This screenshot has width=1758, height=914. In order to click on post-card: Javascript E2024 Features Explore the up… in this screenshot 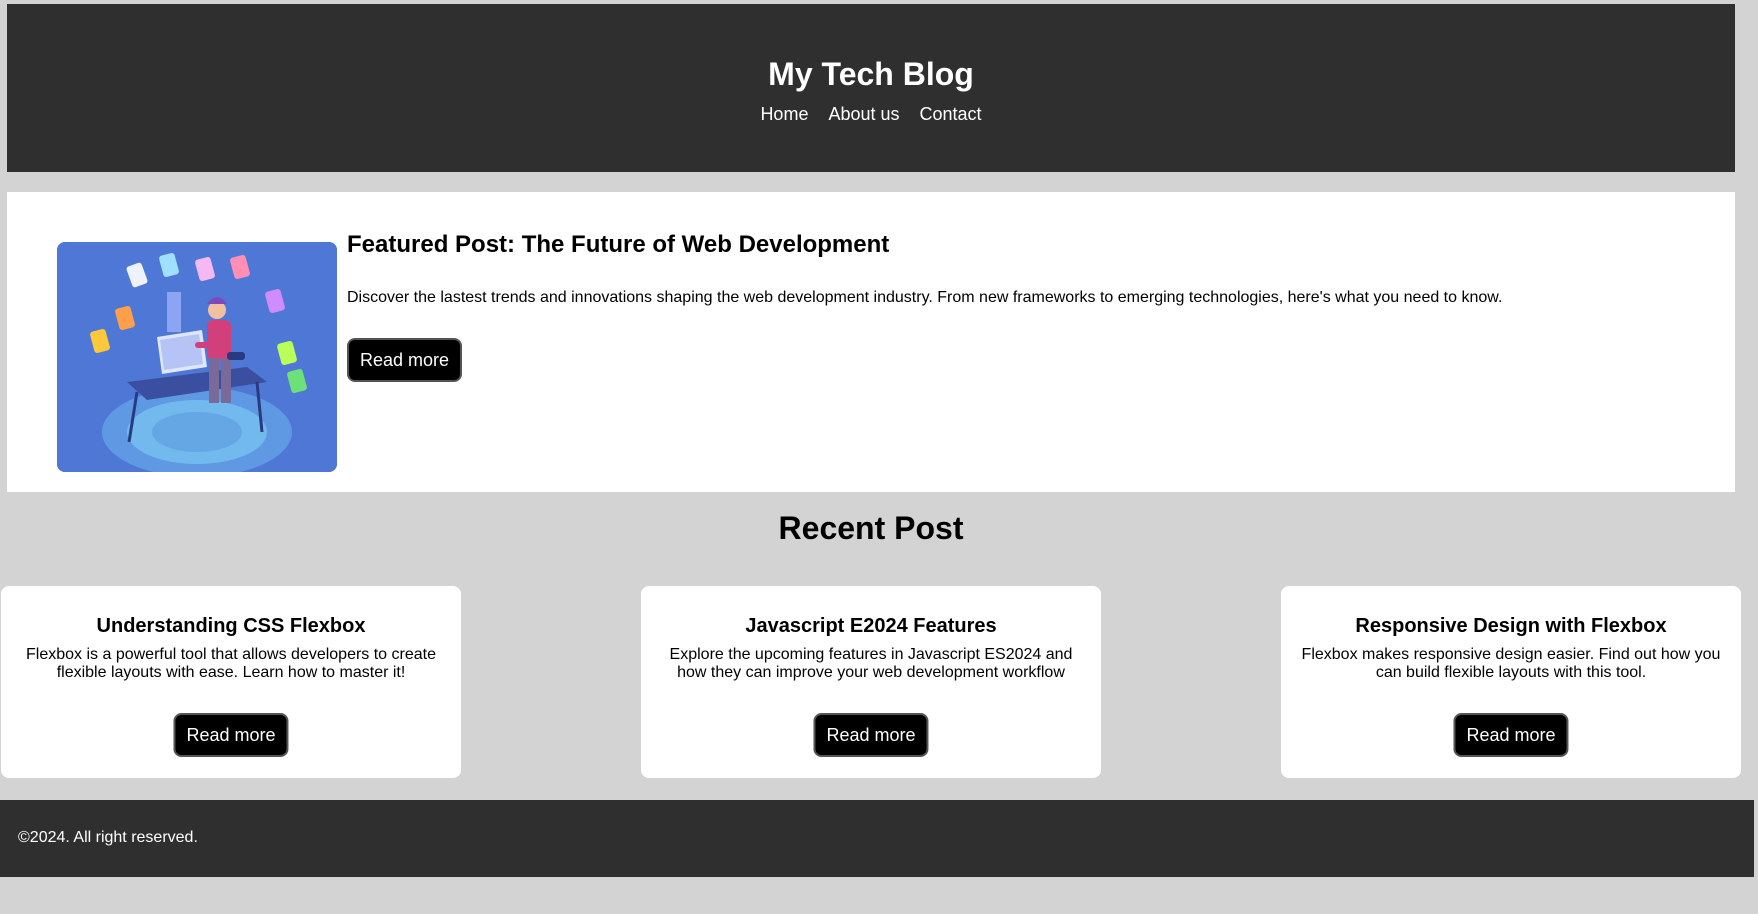, I will do `click(871, 682)`.